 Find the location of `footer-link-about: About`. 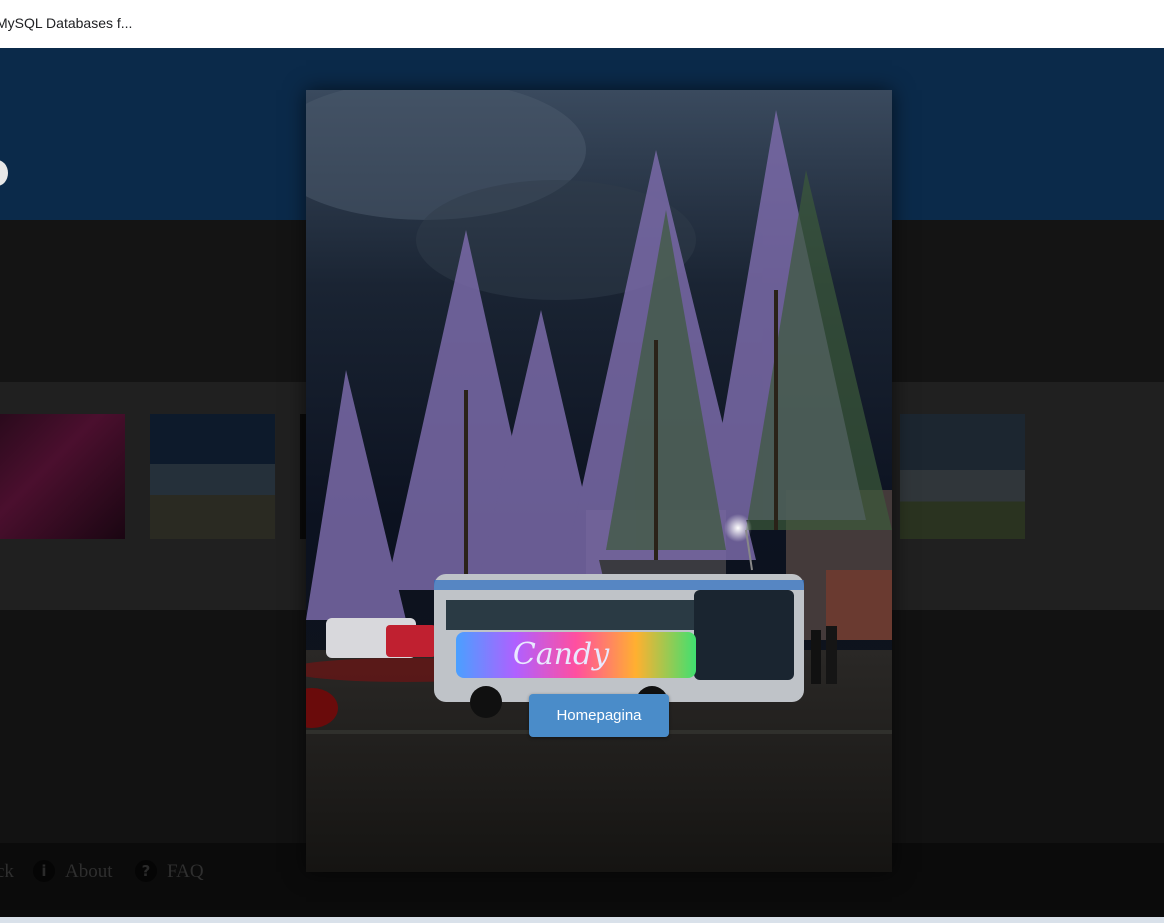

footer-link-about: About is located at coordinates (89, 872).